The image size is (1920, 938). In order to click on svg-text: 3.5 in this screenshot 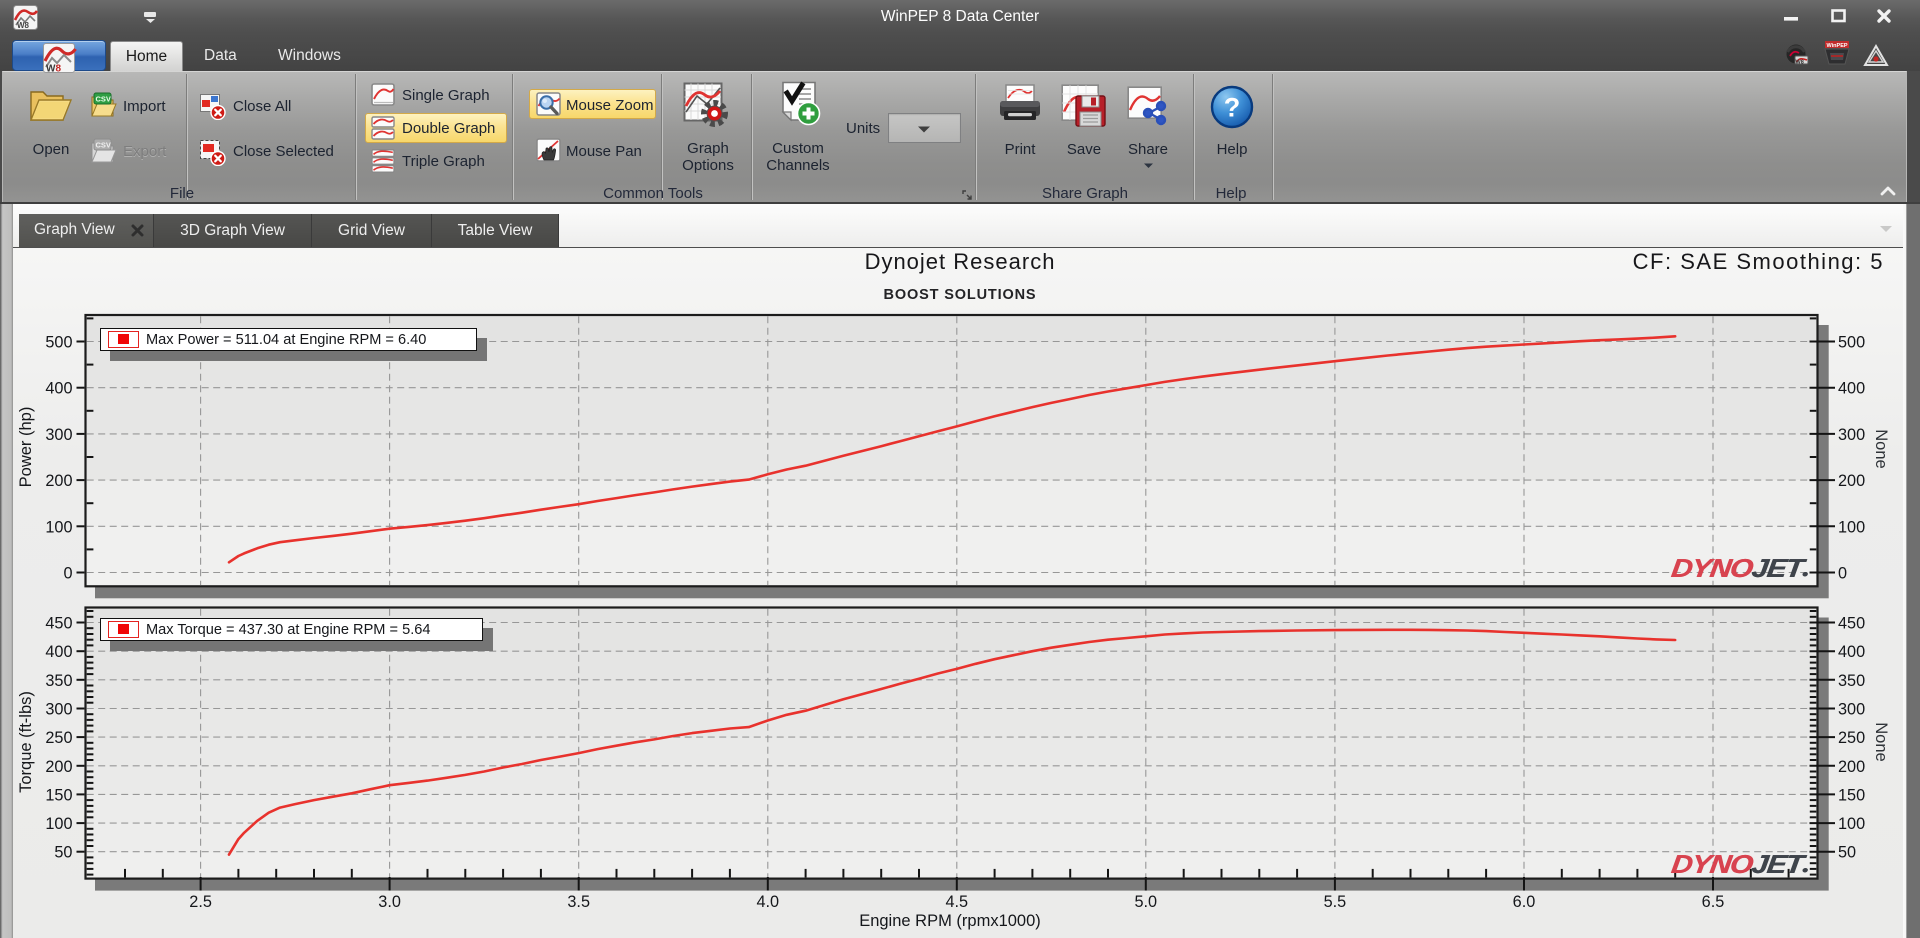, I will do `click(578, 902)`.